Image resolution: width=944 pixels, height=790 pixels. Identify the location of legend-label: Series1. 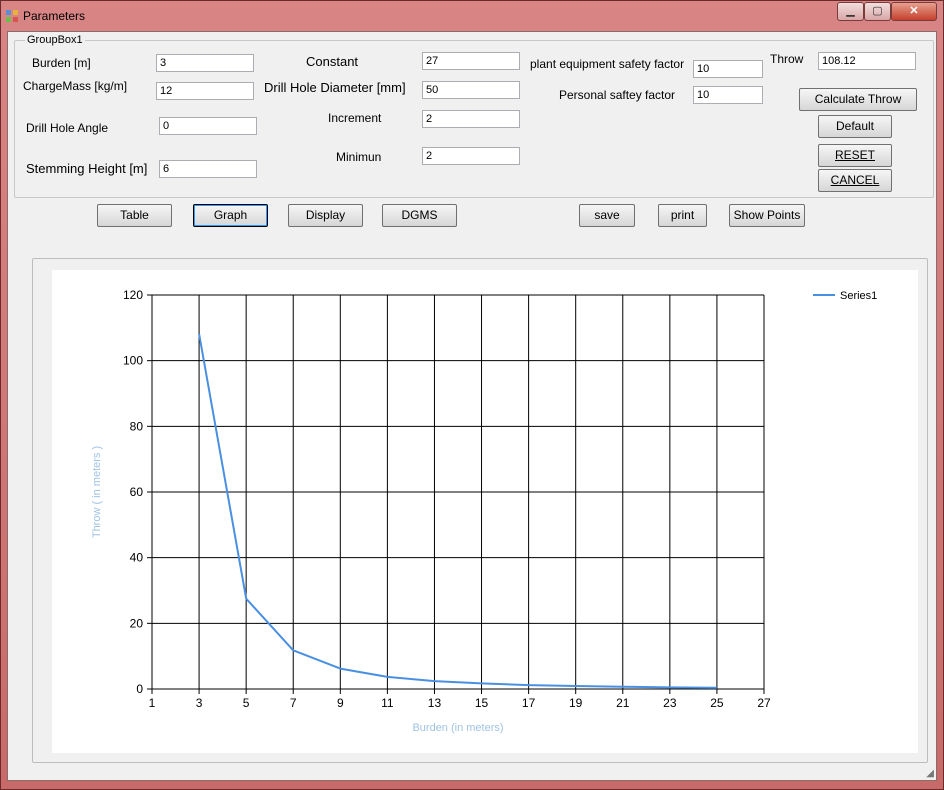
(858, 296).